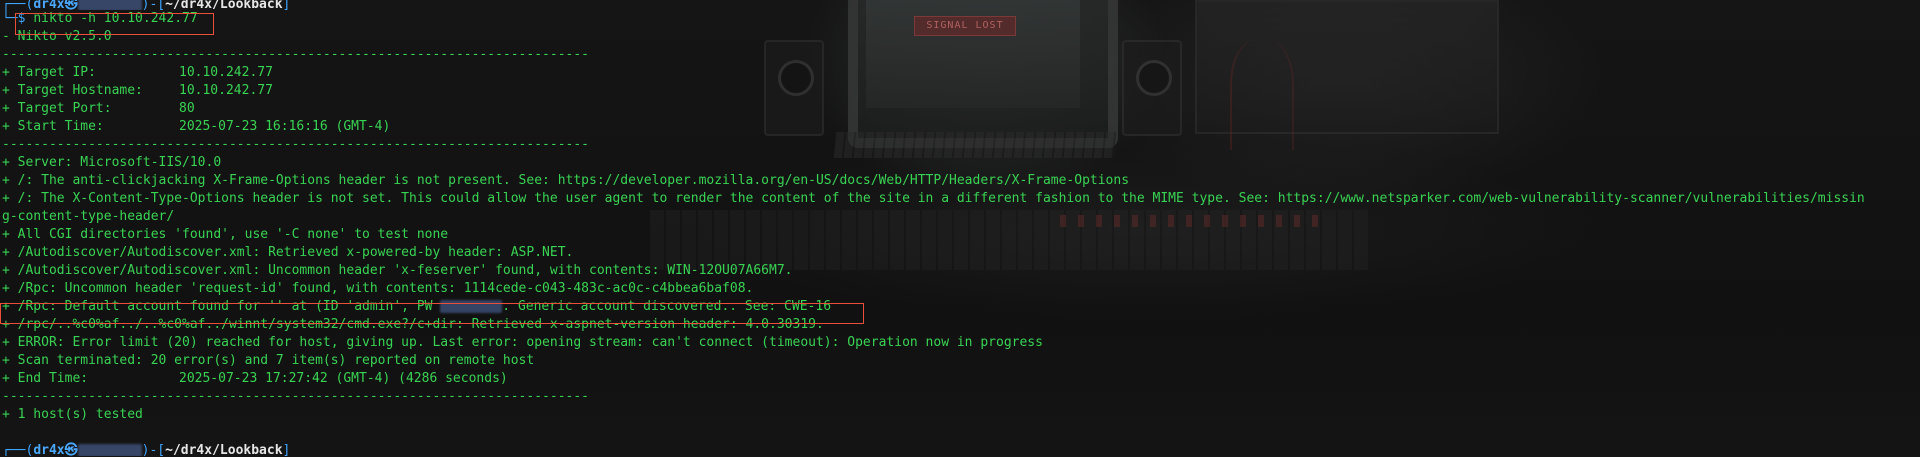 The image size is (1920, 457). I want to click on server-line: + Server: Microsoft-IIS/10.0, so click(112, 162).